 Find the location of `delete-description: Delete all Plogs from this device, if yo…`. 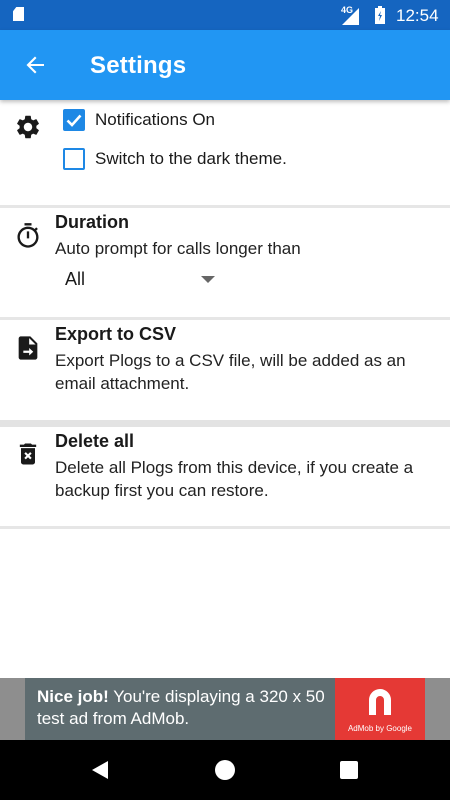

delete-description: Delete all Plogs from this device, if yo… is located at coordinates (234, 479).